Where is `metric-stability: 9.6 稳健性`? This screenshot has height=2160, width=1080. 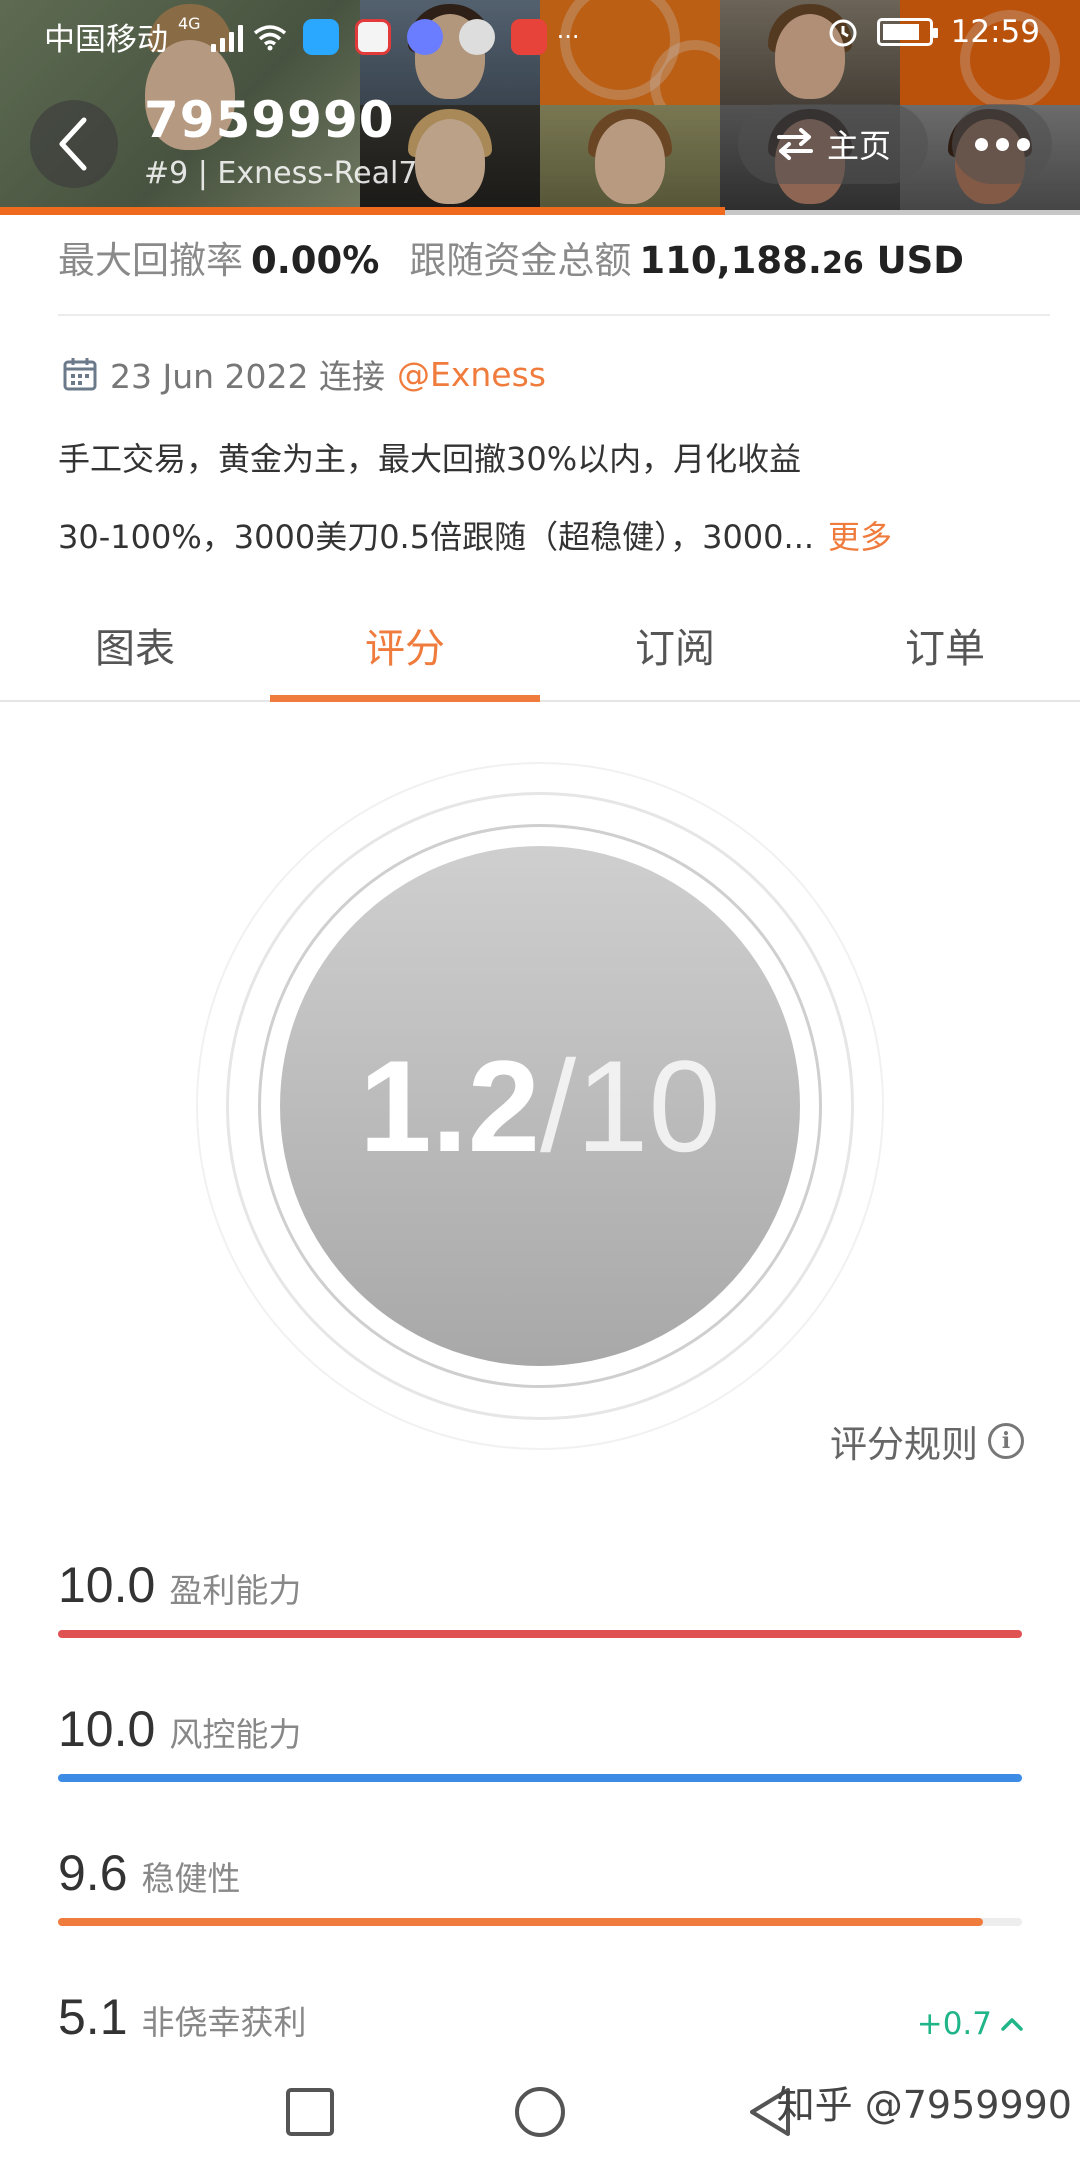
metric-stability: 9.6 稳健性 is located at coordinates (540, 1885).